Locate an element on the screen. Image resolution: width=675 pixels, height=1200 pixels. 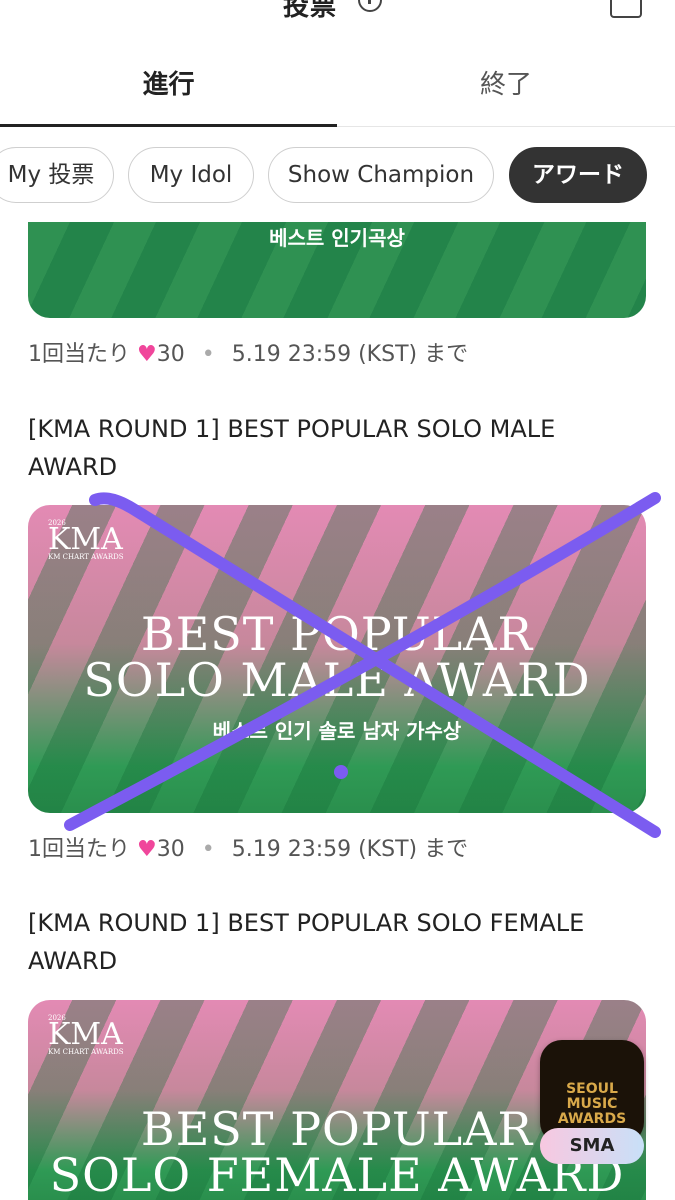
annotation-dot is located at coordinates (341, 772).